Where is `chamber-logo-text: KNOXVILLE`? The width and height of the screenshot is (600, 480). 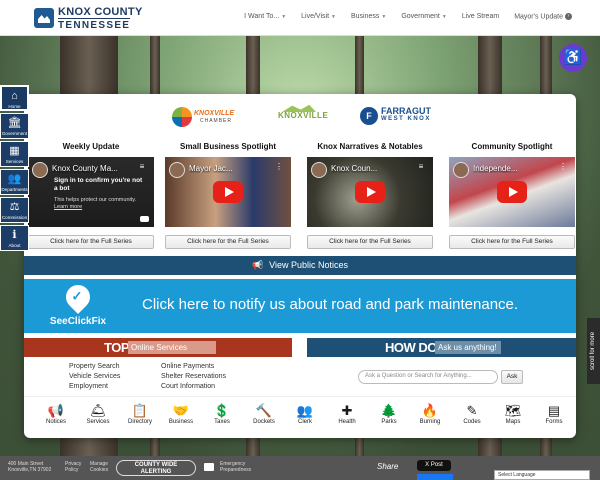 chamber-logo-text: KNOXVILLE is located at coordinates (214, 113).